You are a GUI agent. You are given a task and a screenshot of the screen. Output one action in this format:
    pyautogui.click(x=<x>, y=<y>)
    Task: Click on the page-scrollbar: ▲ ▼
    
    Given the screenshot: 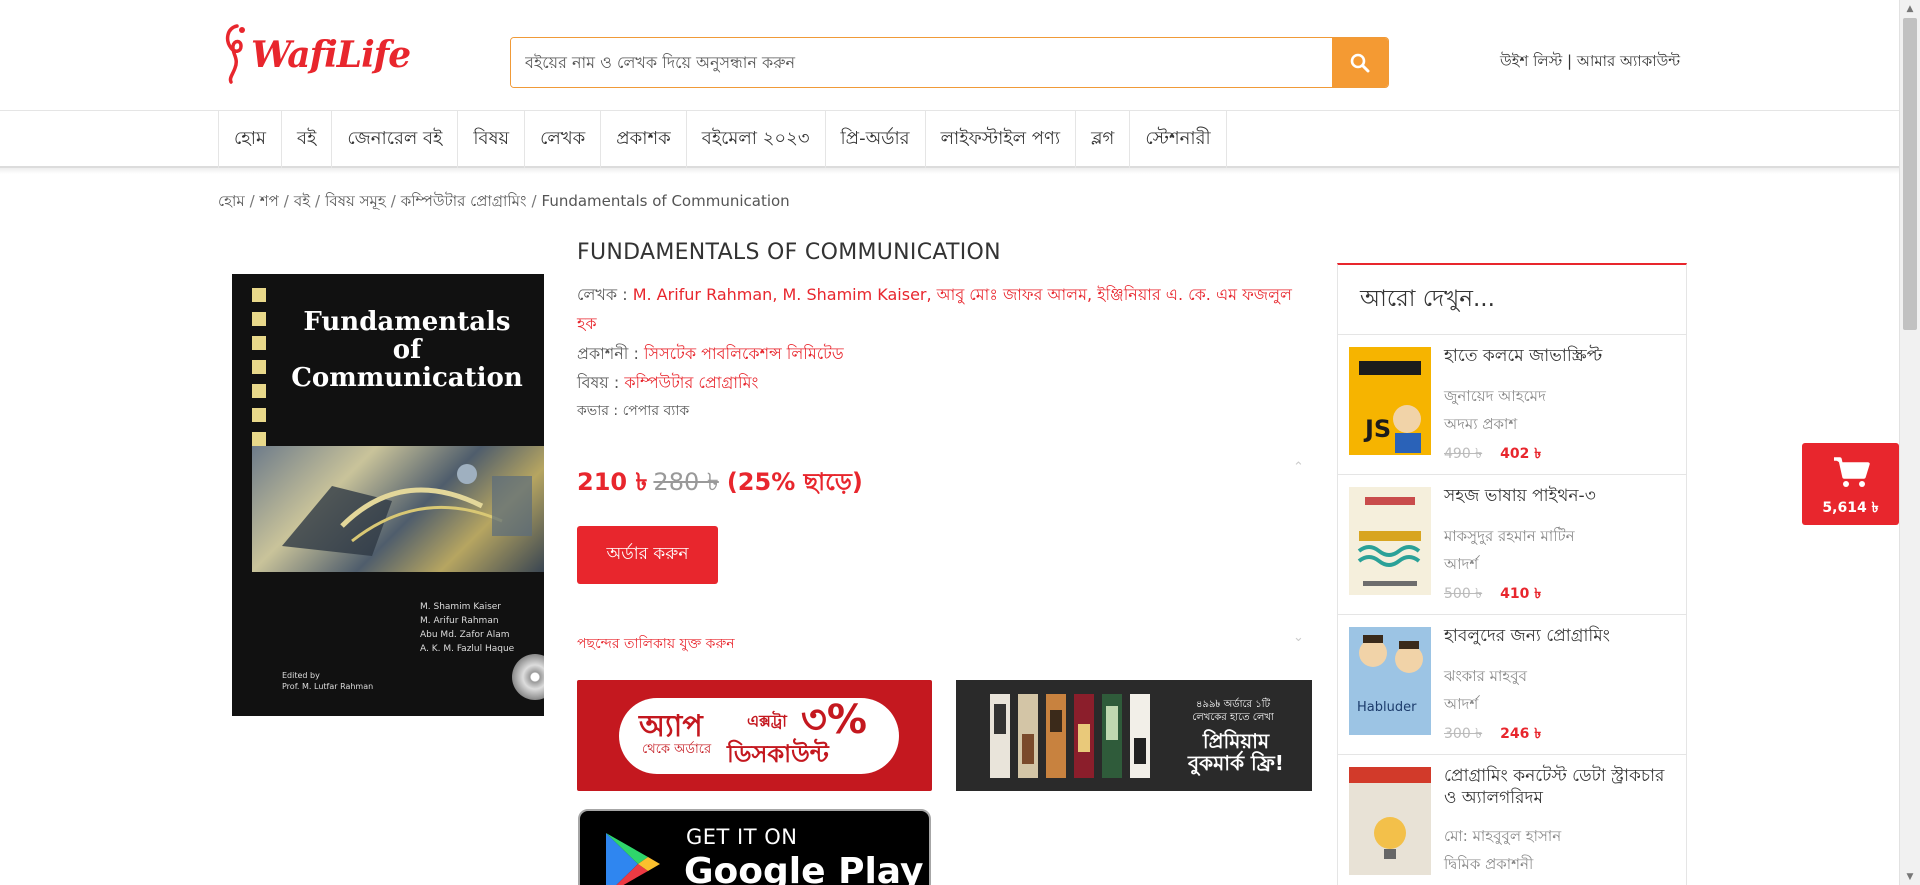 What is the action you would take?
    pyautogui.click(x=1909, y=442)
    